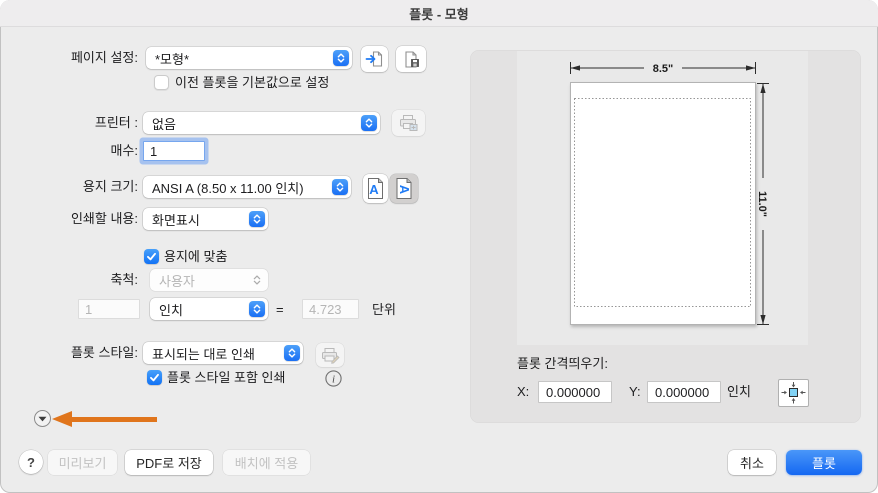 The width and height of the screenshot is (878, 493). I want to click on disclosure-triangle-icon, so click(42, 418).